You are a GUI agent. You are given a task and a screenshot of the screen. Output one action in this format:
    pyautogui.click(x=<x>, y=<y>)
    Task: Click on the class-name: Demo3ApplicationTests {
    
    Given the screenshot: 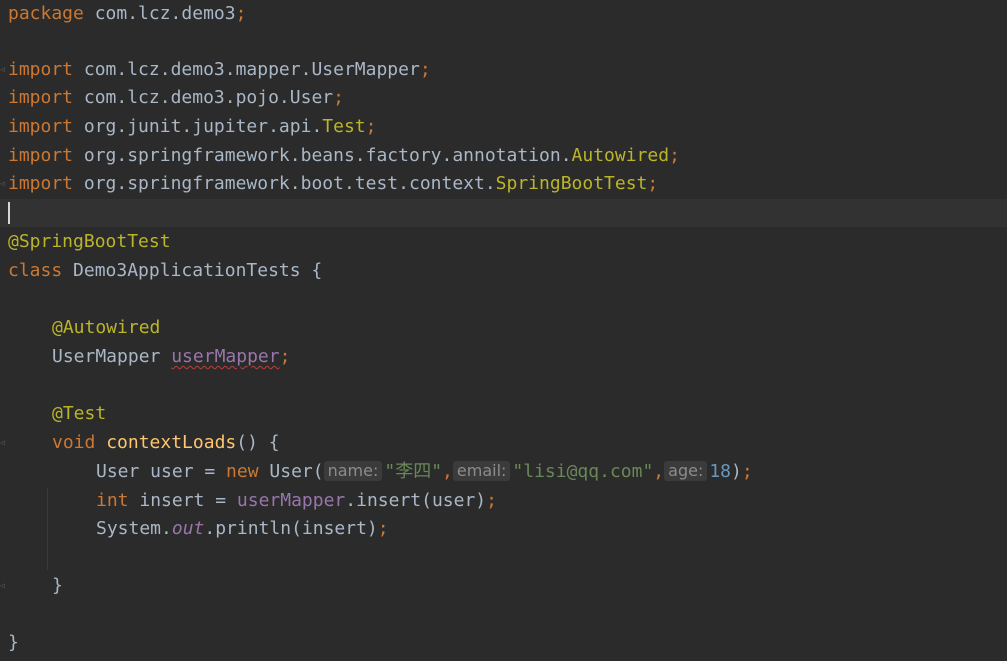 What is the action you would take?
    pyautogui.click(x=192, y=270)
    